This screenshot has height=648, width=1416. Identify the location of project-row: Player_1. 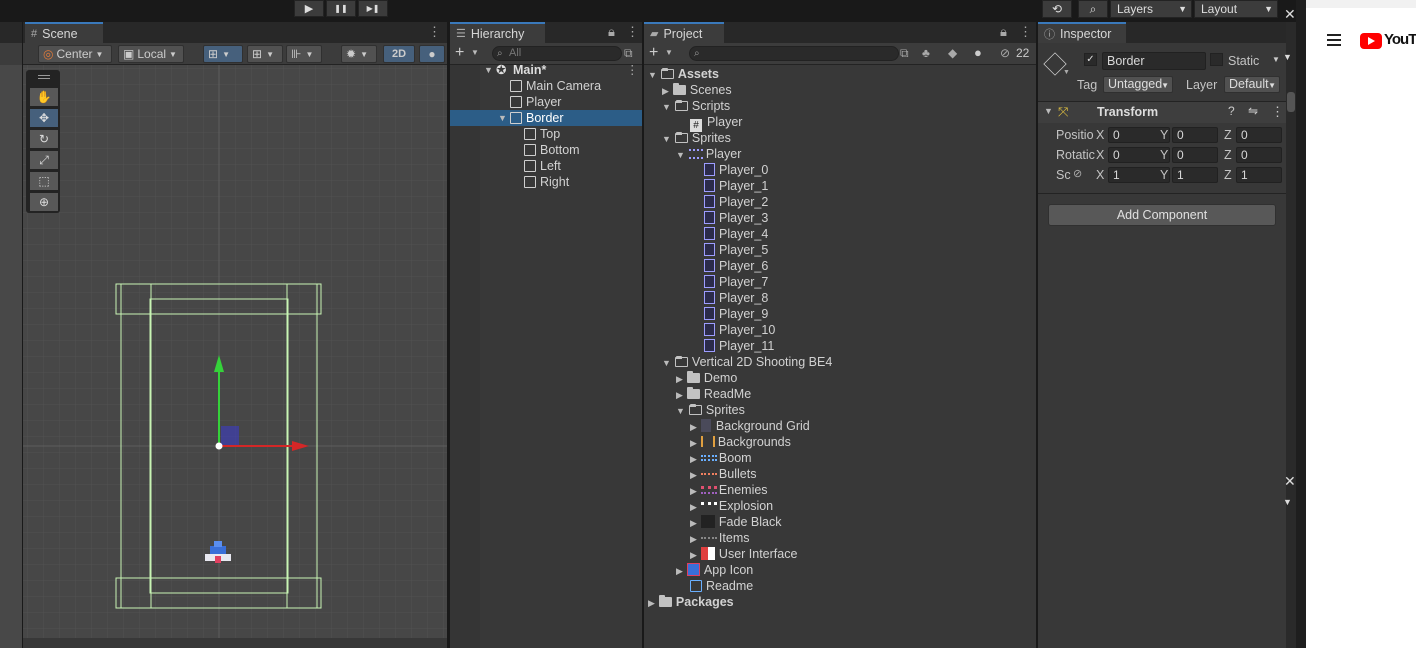
(736, 186).